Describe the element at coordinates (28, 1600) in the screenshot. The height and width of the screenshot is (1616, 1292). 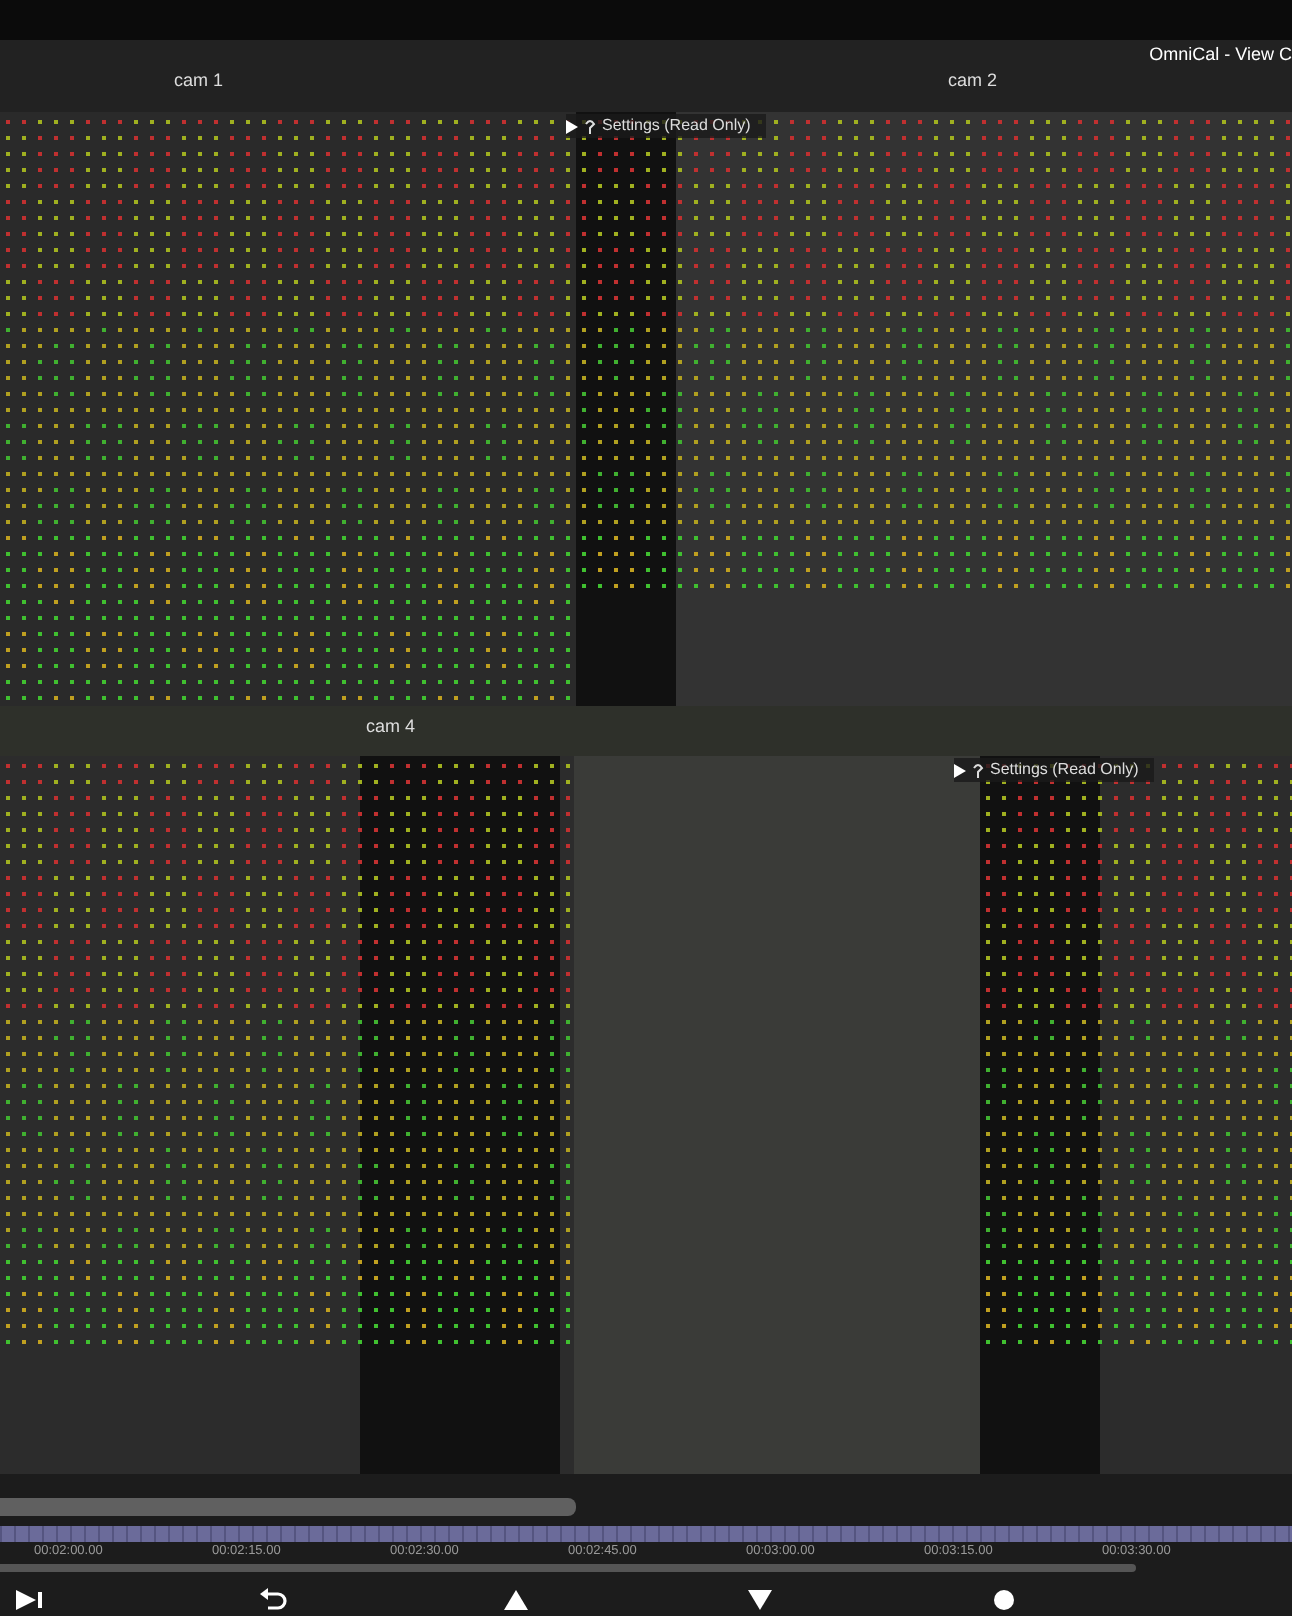
I see `play-to-end-icon` at that location.